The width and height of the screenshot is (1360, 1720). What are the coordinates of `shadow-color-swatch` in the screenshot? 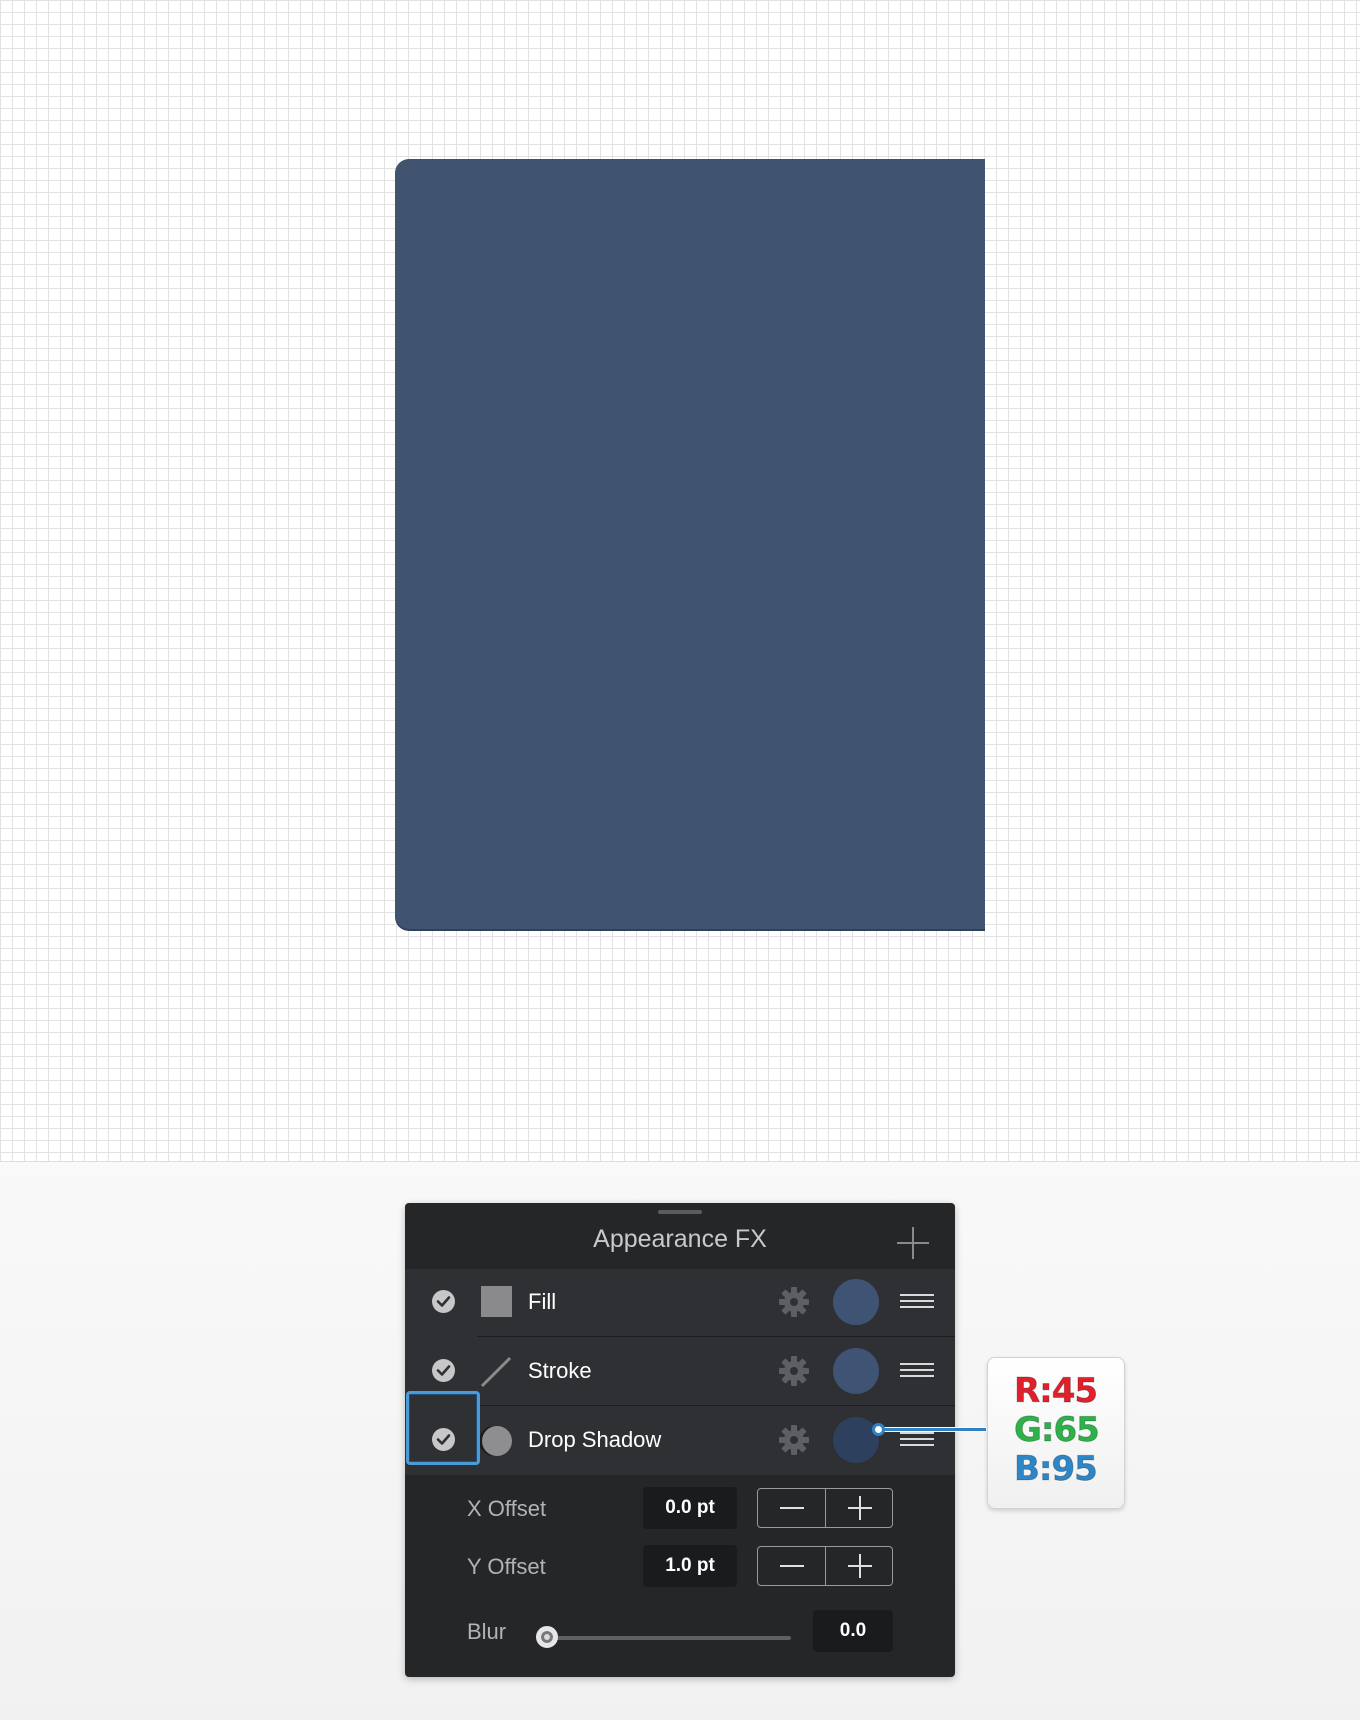 It's located at (856, 1440).